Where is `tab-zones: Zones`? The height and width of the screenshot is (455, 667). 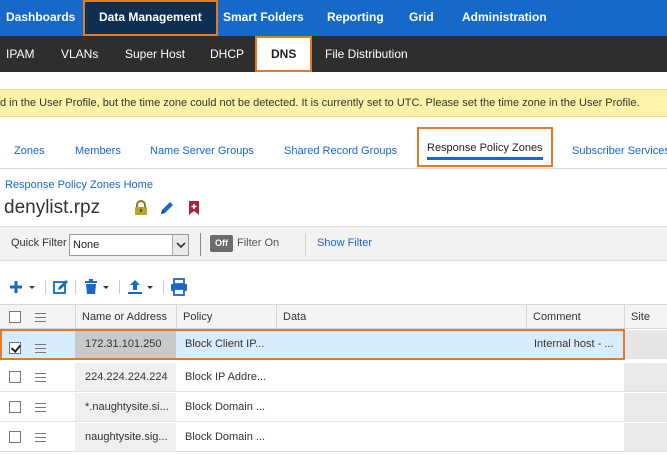 tab-zones: Zones is located at coordinates (29, 150).